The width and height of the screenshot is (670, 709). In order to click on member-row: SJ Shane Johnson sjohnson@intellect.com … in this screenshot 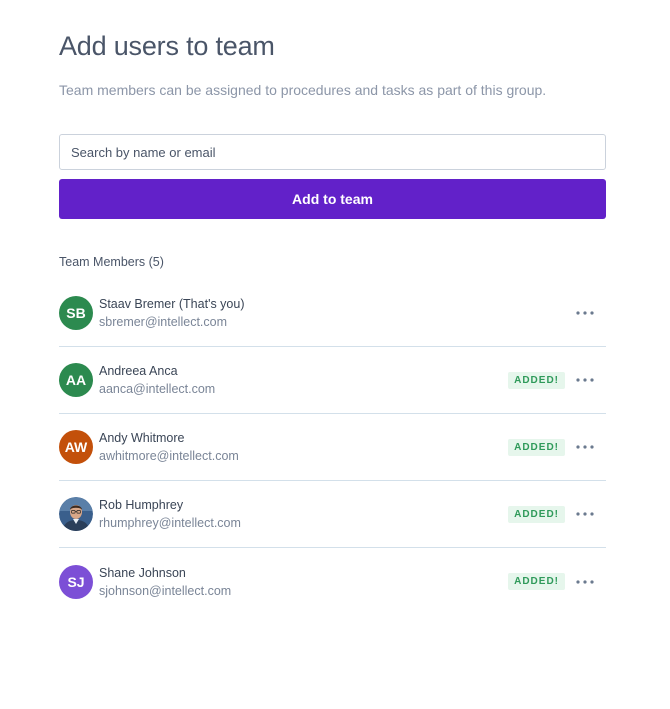, I will do `click(332, 581)`.